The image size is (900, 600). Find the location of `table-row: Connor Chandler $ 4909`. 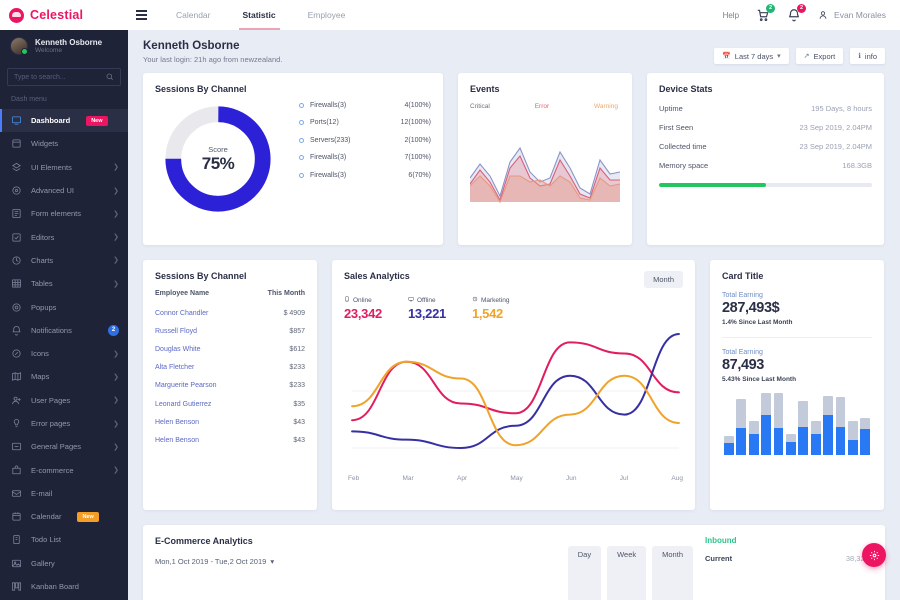

table-row: Connor Chandler $ 4909 is located at coordinates (230, 313).